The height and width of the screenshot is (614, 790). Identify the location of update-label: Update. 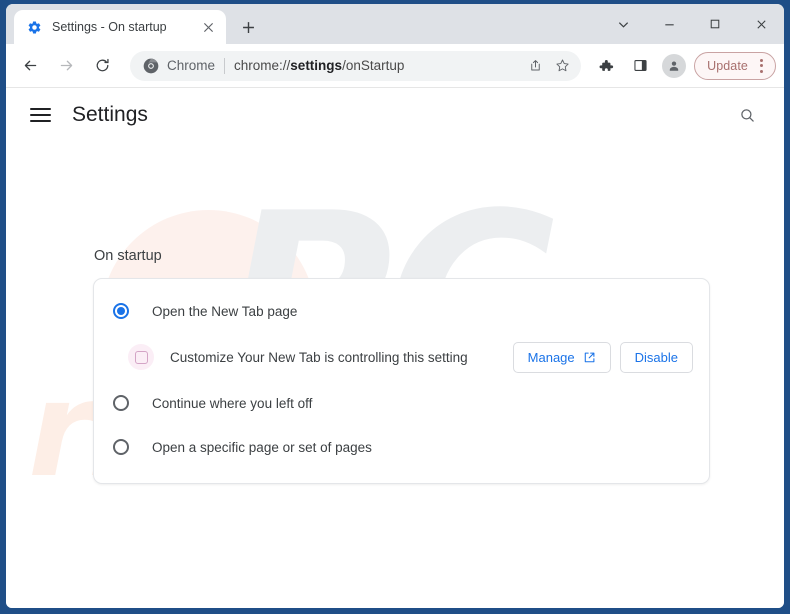
(727, 65).